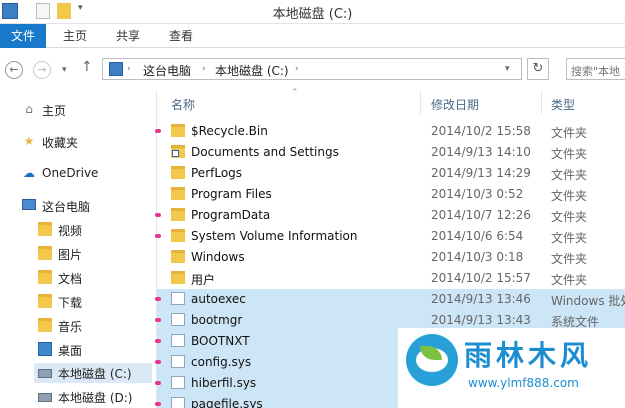 This screenshot has width=625, height=408. Describe the element at coordinates (274, 236) in the screenshot. I see `file-name: System Volume Information` at that location.